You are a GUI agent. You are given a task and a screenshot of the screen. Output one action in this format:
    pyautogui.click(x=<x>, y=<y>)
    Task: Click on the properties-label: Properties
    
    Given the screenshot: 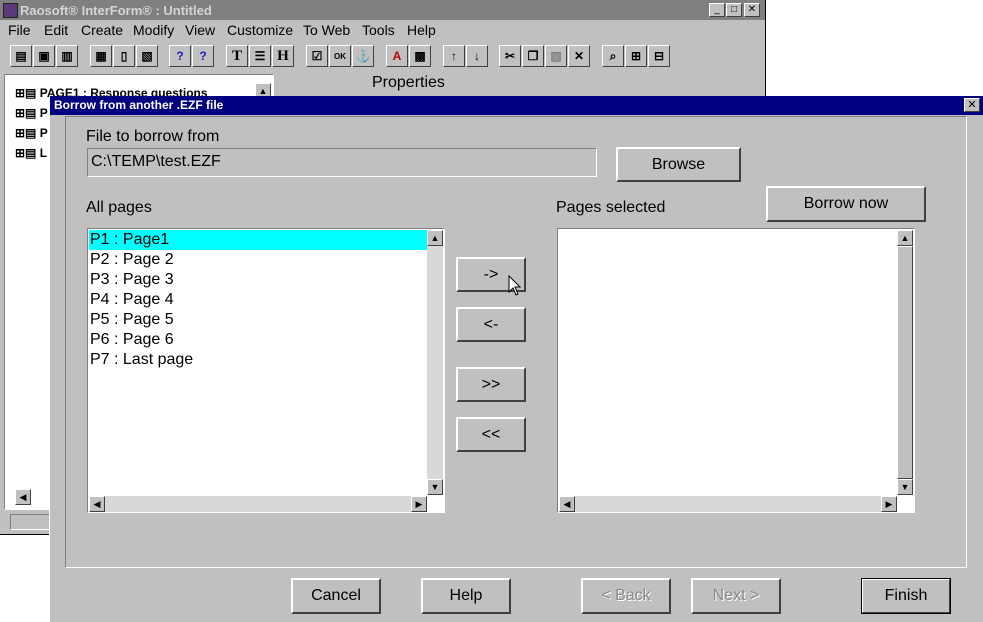 What is the action you would take?
    pyautogui.click(x=408, y=82)
    